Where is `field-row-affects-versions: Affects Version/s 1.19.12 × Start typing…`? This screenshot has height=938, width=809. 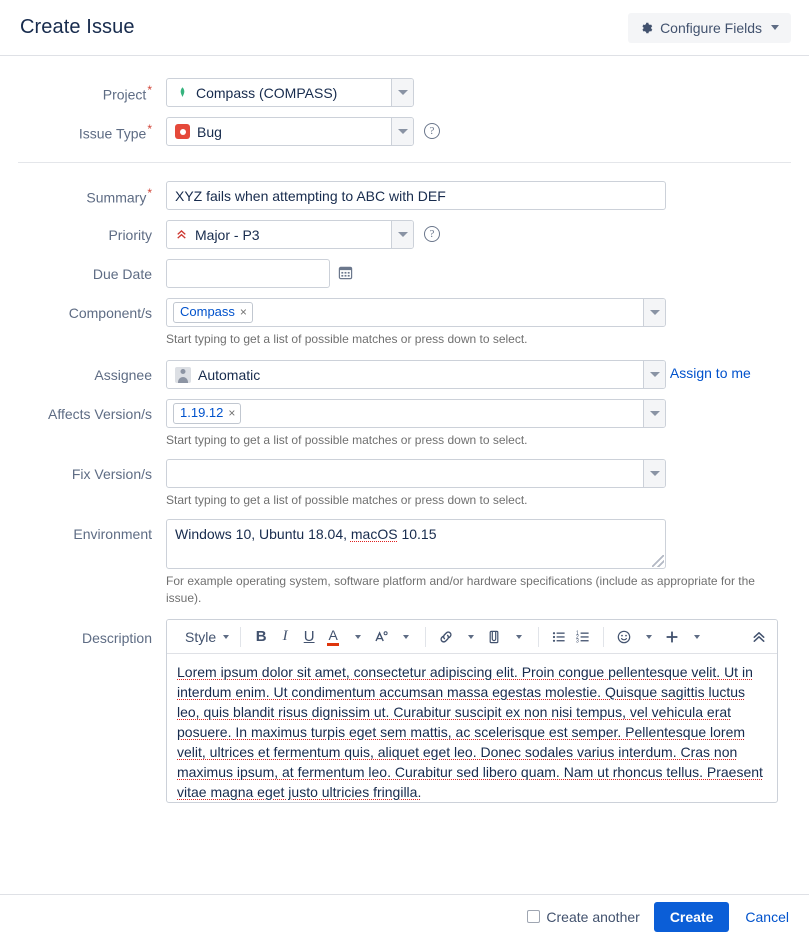
field-row-affects-versions: Affects Version/s 1.19.12 × Start typing… is located at coordinates (404, 424).